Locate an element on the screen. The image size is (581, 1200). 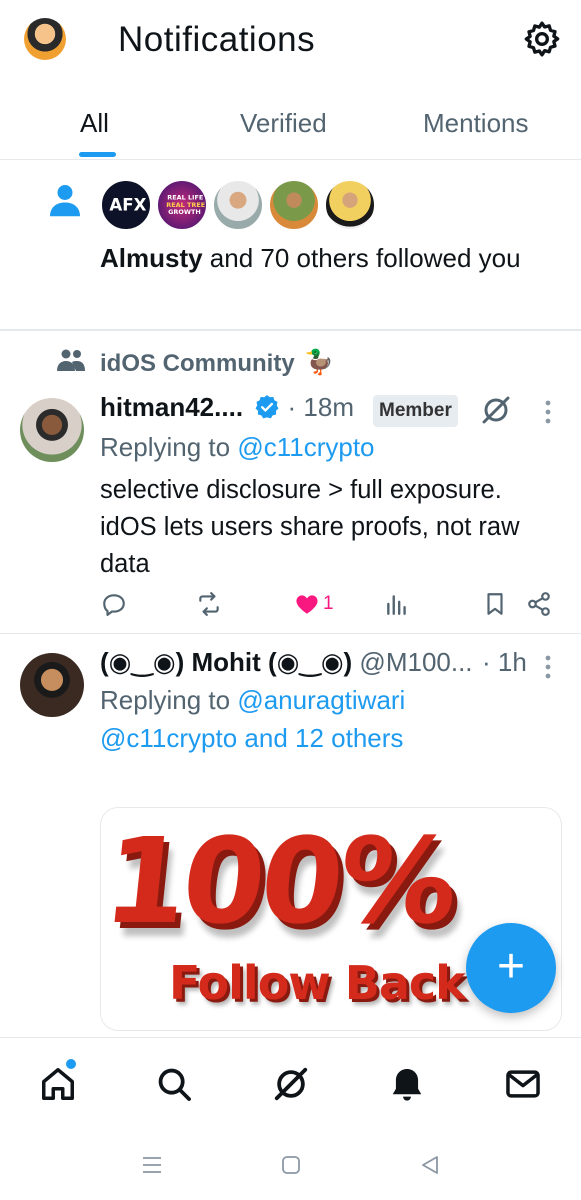
profile-avatar is located at coordinates (45, 39).